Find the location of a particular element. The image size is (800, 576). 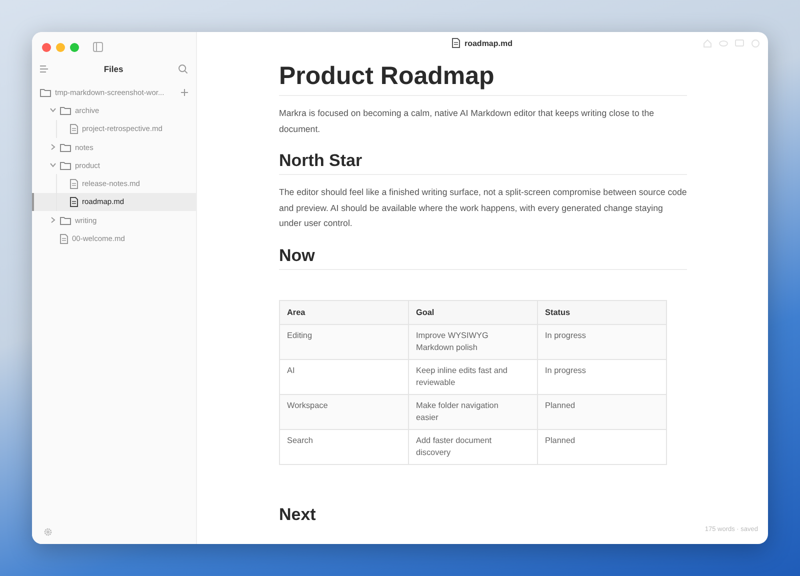

table-cell: Improve WYSIWYG Markdown polish is located at coordinates (473, 341).